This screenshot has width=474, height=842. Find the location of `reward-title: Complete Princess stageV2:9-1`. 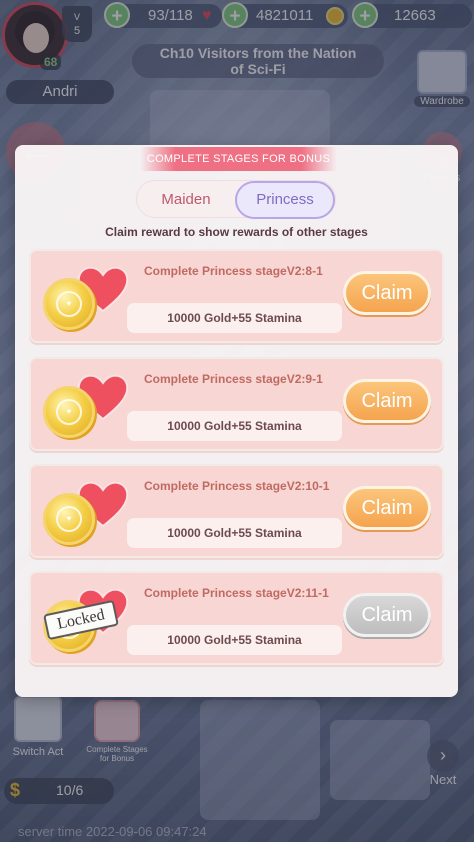

reward-title: Complete Princess stageV2:9-1 is located at coordinates (233, 379).